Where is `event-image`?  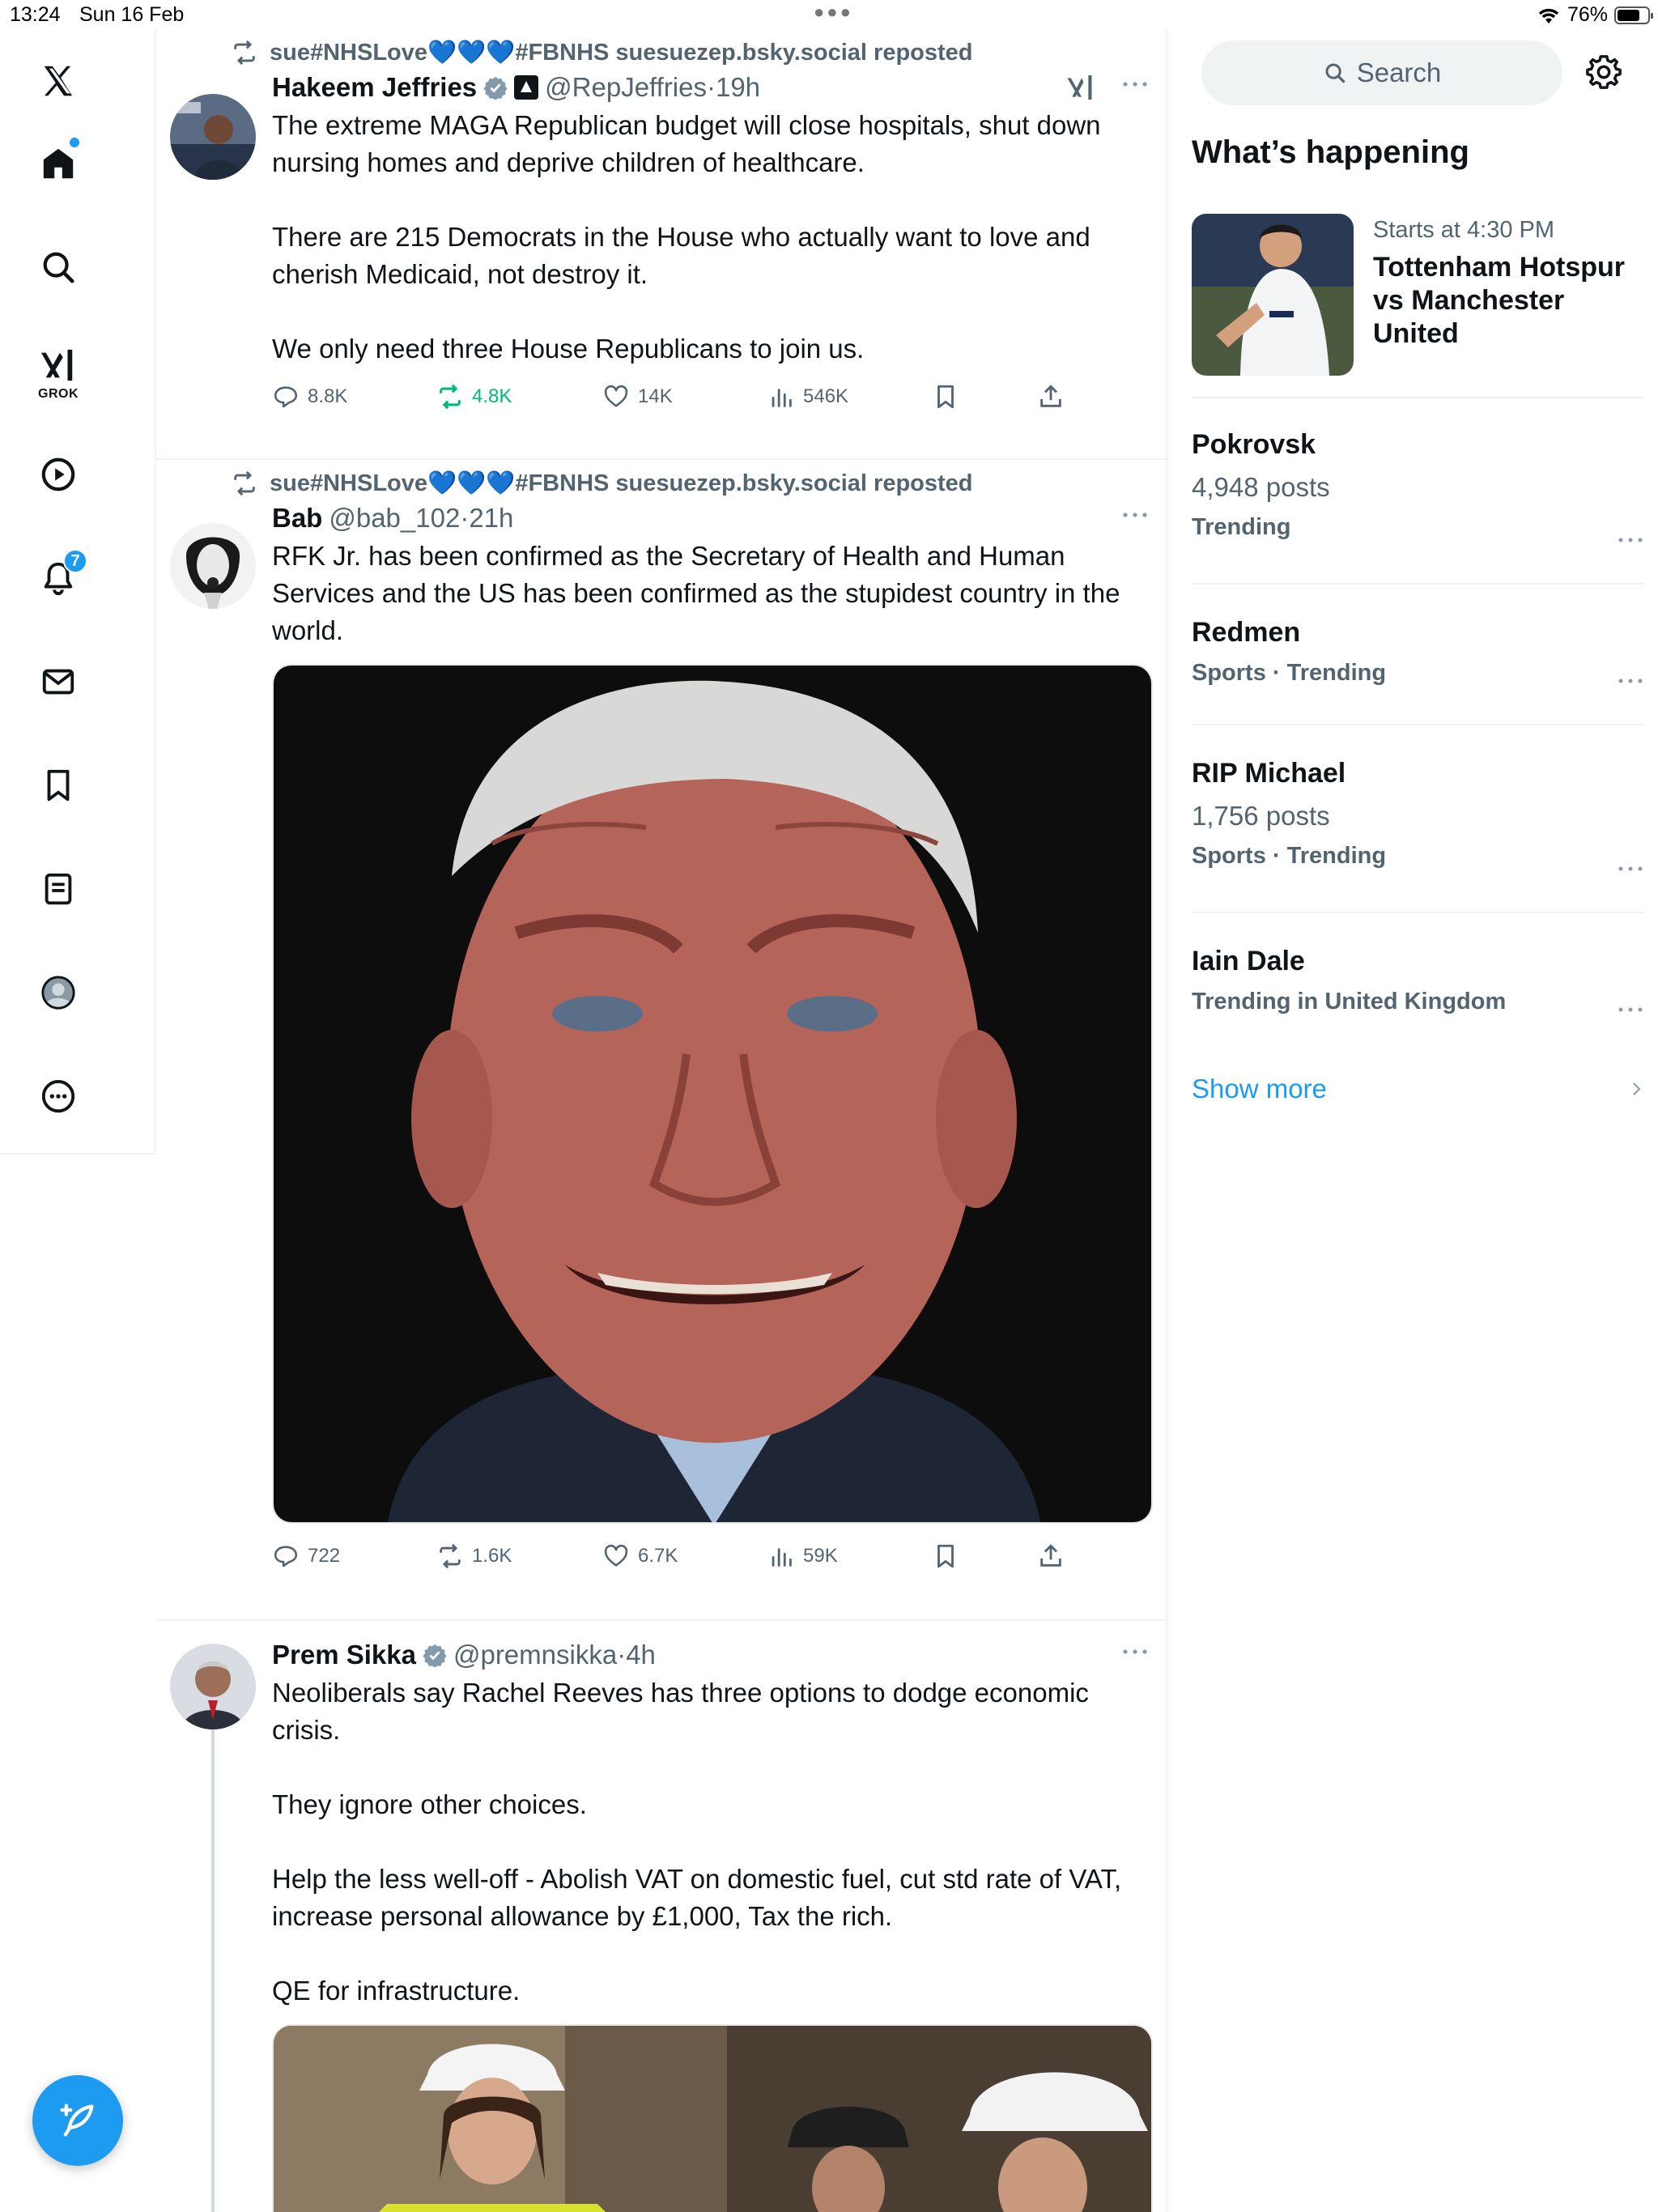 event-image is located at coordinates (1273, 295).